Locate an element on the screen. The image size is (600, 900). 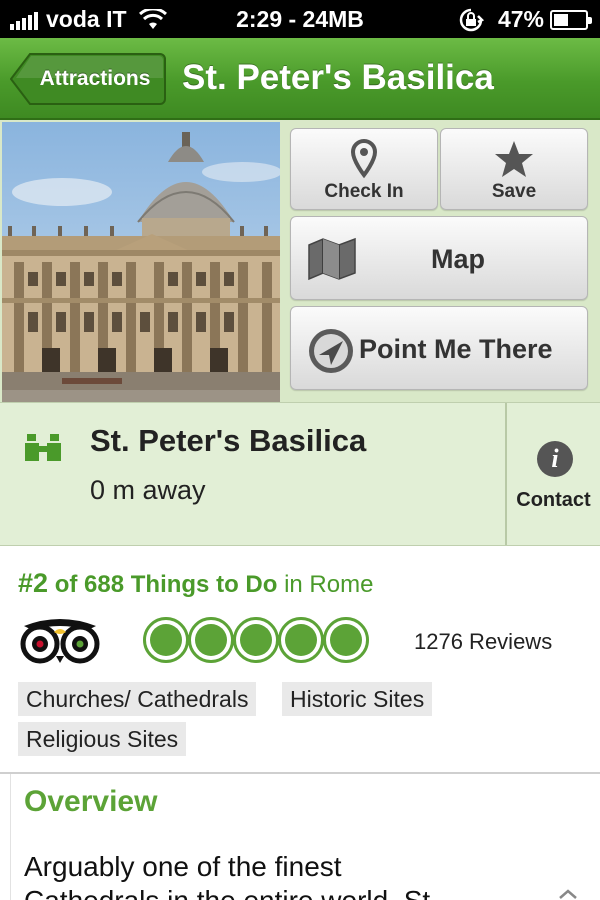
rotation-lock-icon is located at coordinates (471, 19).